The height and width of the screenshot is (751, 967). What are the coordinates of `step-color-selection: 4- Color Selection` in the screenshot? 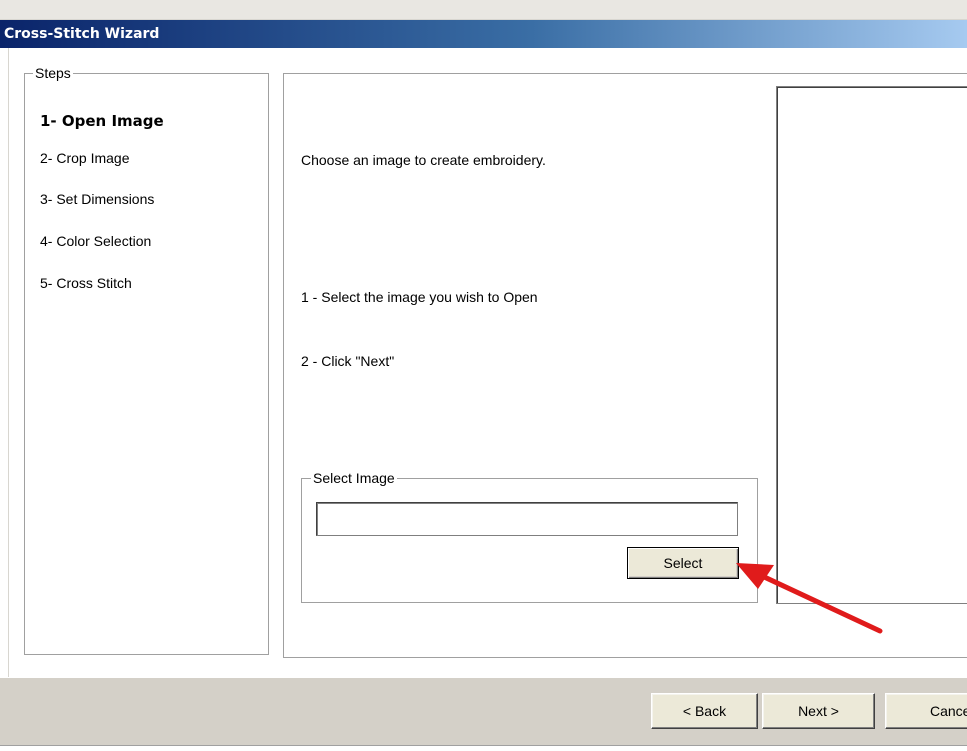 It's located at (96, 241).